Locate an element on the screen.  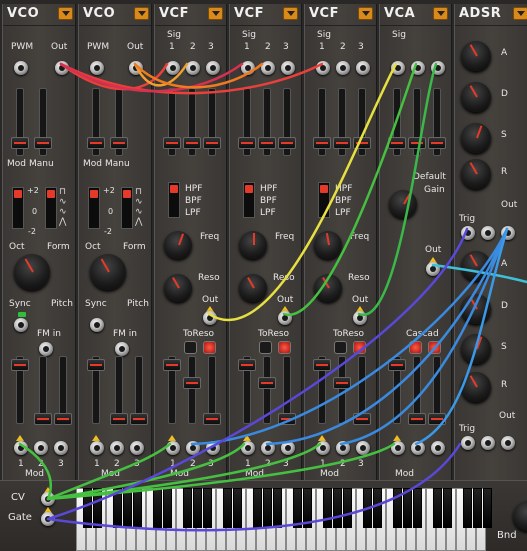
waveform-switch is located at coordinates (51, 208).